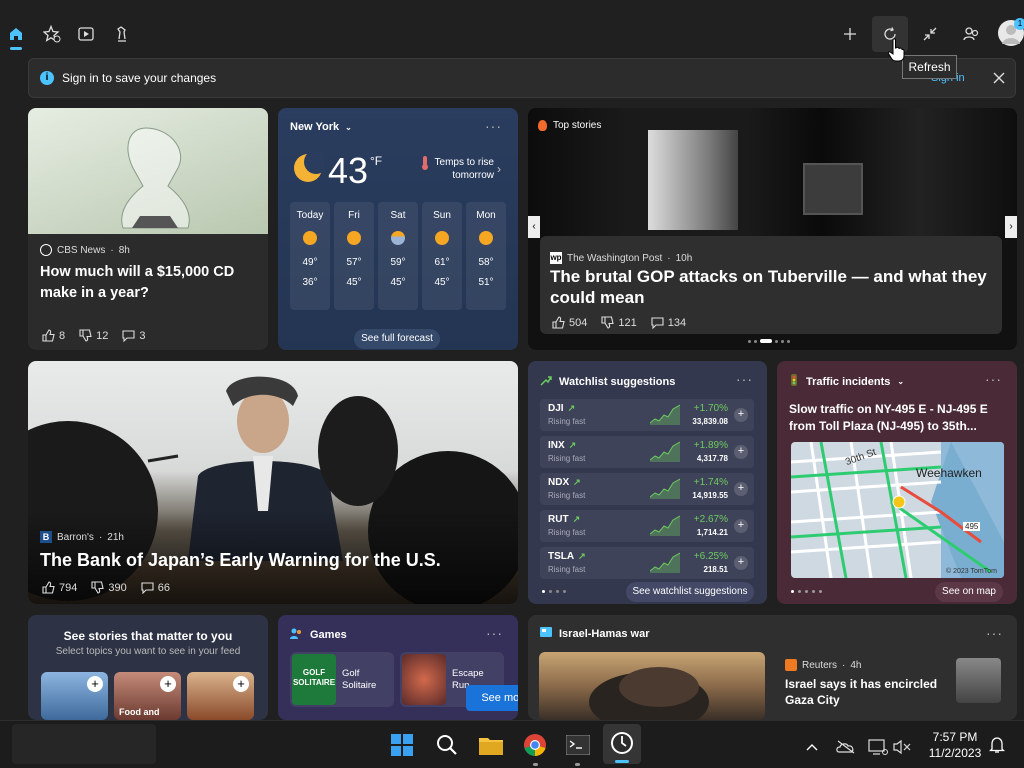  I want to click on banner-text: Sign in to save your changes, so click(139, 78).